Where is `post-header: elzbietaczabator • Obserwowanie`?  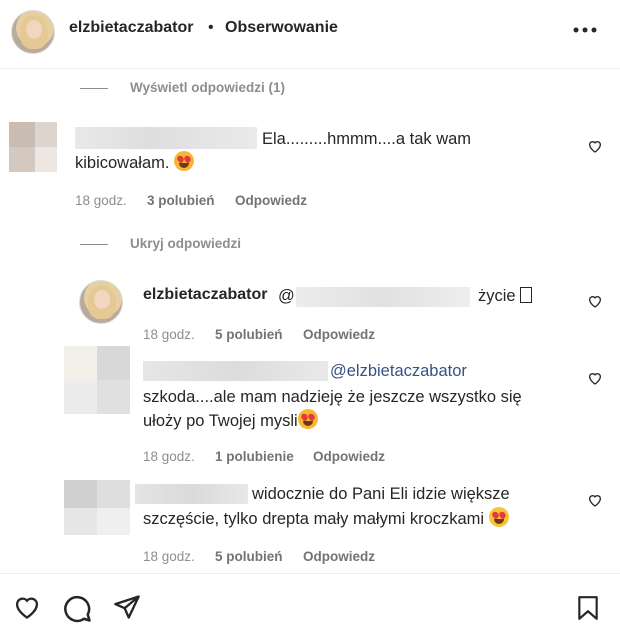
post-header: elzbietaczabator • Obserwowanie is located at coordinates (310, 34).